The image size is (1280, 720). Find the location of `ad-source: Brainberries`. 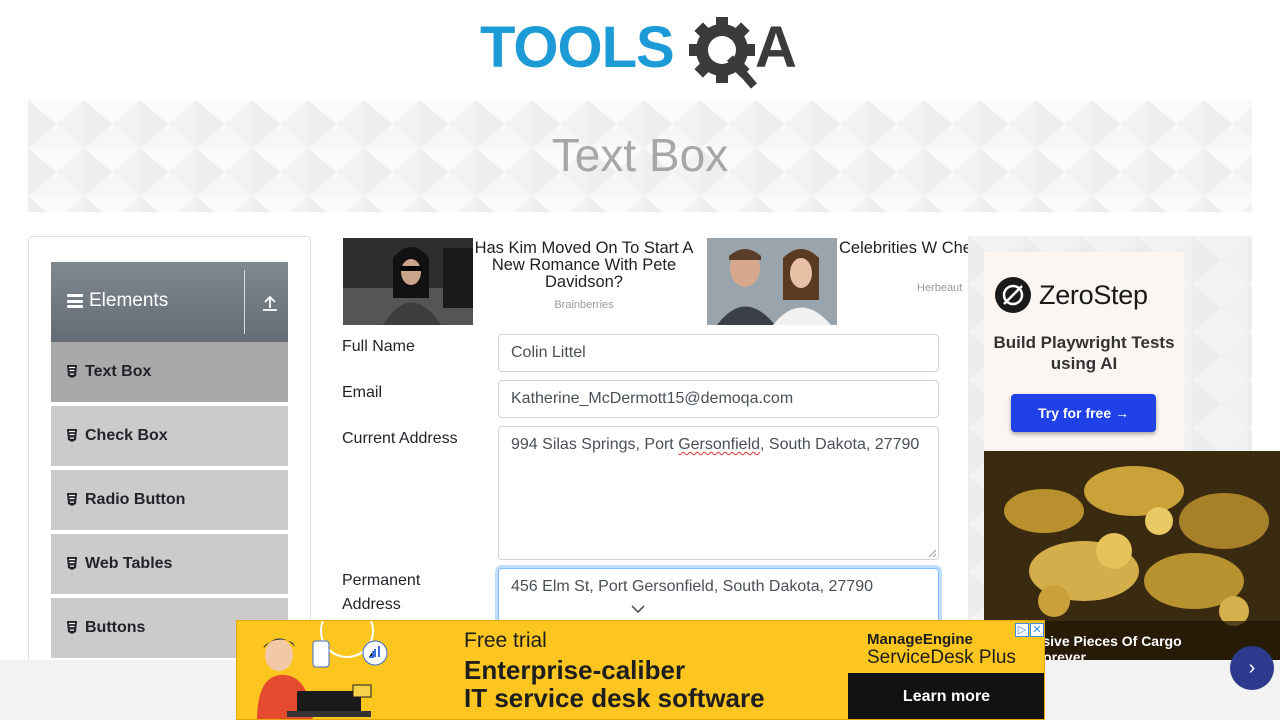

ad-source: Brainberries is located at coordinates (584, 305).